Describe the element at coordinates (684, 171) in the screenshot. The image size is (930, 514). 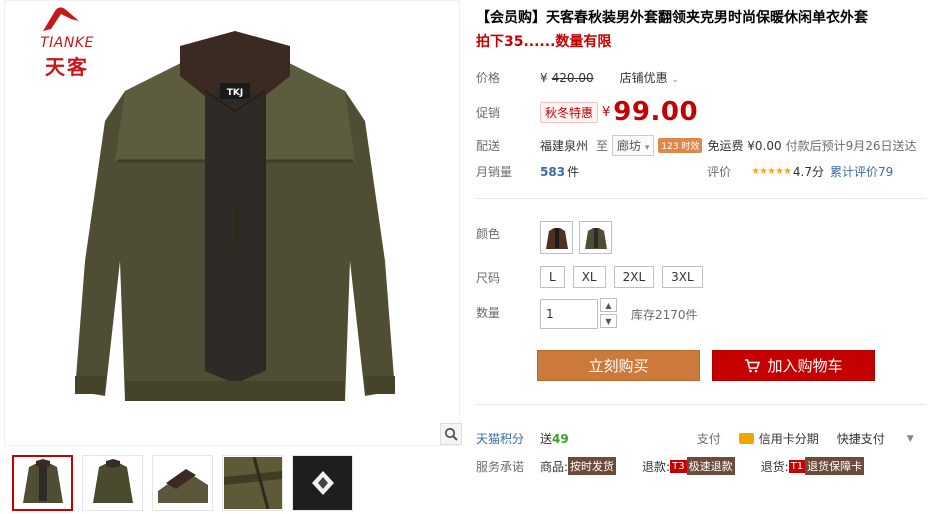
I see `sales-row: 月销量 583 件 评价 ★★★★★ 4.7分 累计评价79` at that location.